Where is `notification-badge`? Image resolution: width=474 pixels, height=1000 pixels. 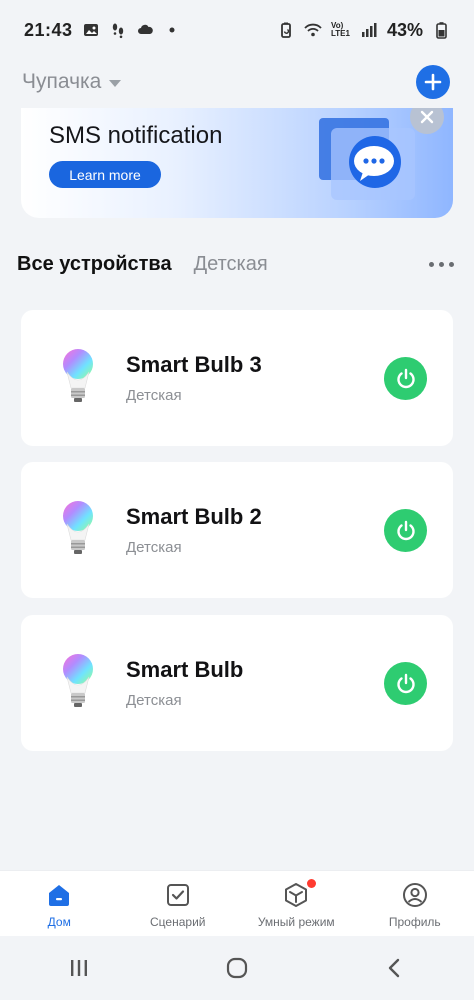 notification-badge is located at coordinates (311, 883).